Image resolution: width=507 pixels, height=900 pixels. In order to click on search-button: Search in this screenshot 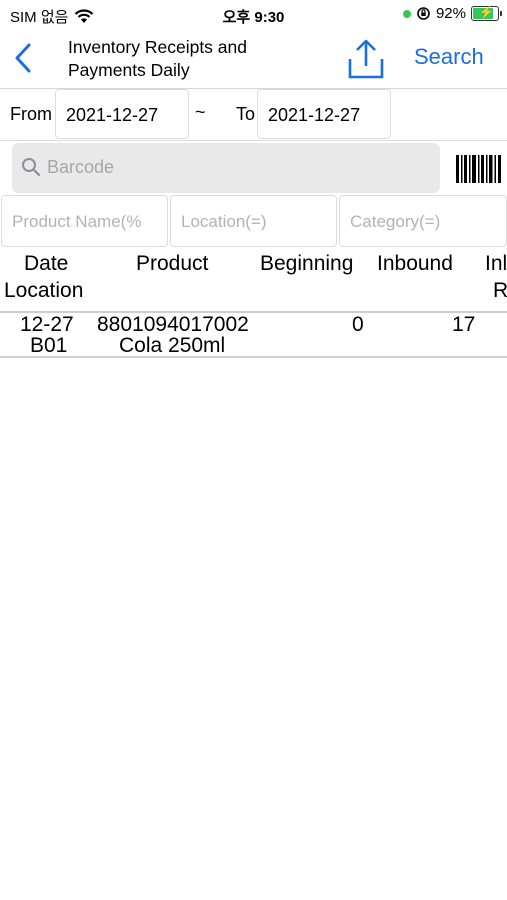, I will do `click(449, 57)`.